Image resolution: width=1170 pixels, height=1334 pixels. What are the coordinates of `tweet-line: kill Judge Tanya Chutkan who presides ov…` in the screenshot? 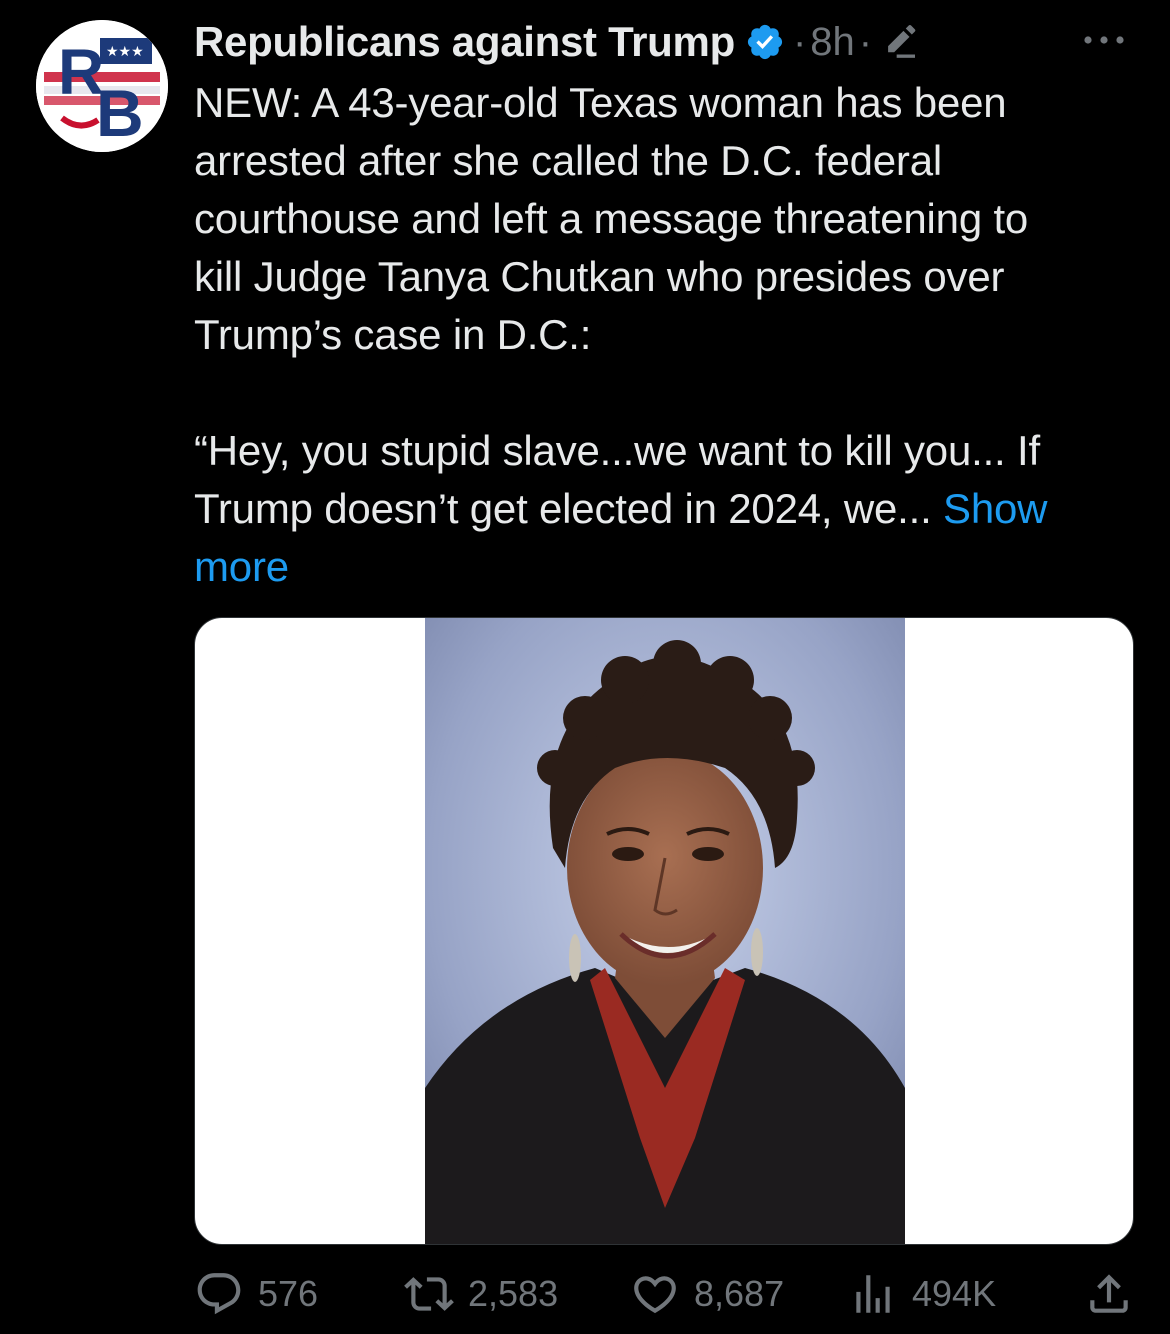 It's located at (599, 276).